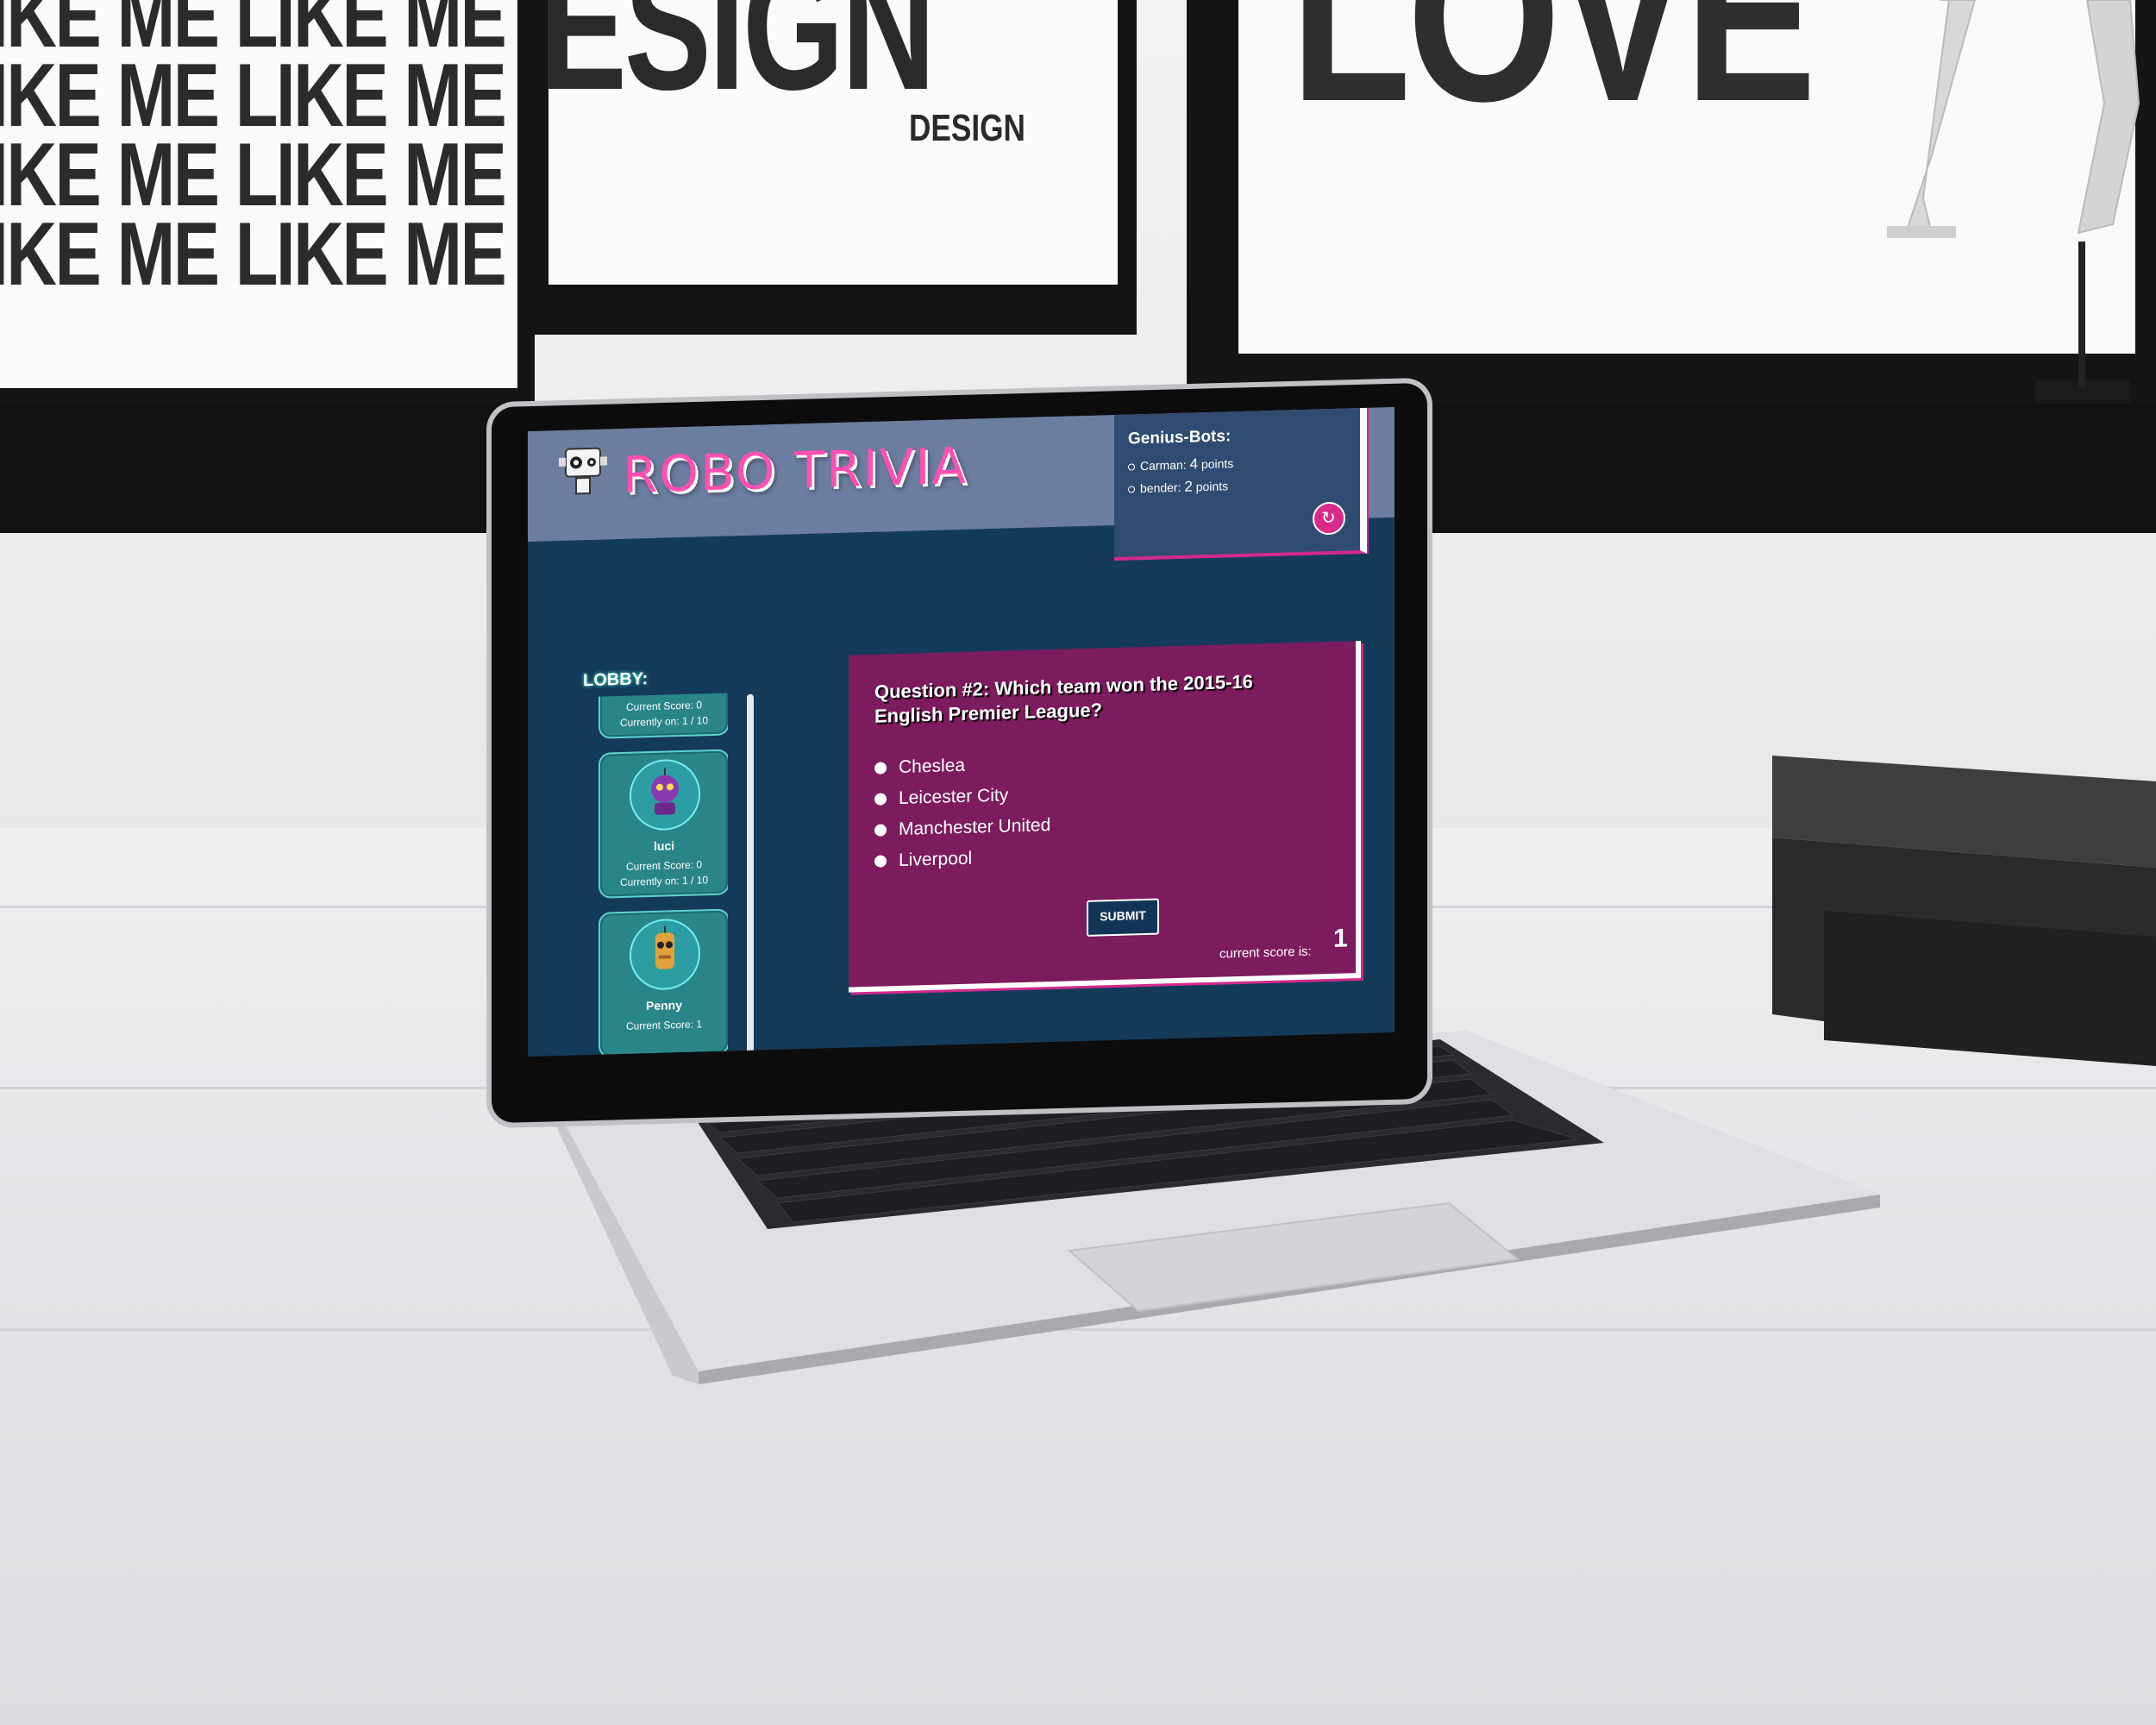  Describe the element at coordinates (254, 254) in the screenshot. I see `poster-left-line: LIKE ME LIKE ME` at that location.